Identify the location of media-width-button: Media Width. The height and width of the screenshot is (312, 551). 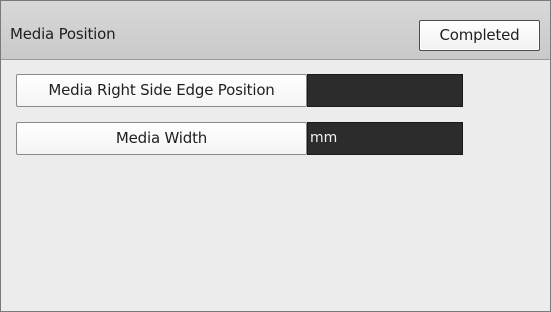
(161, 138).